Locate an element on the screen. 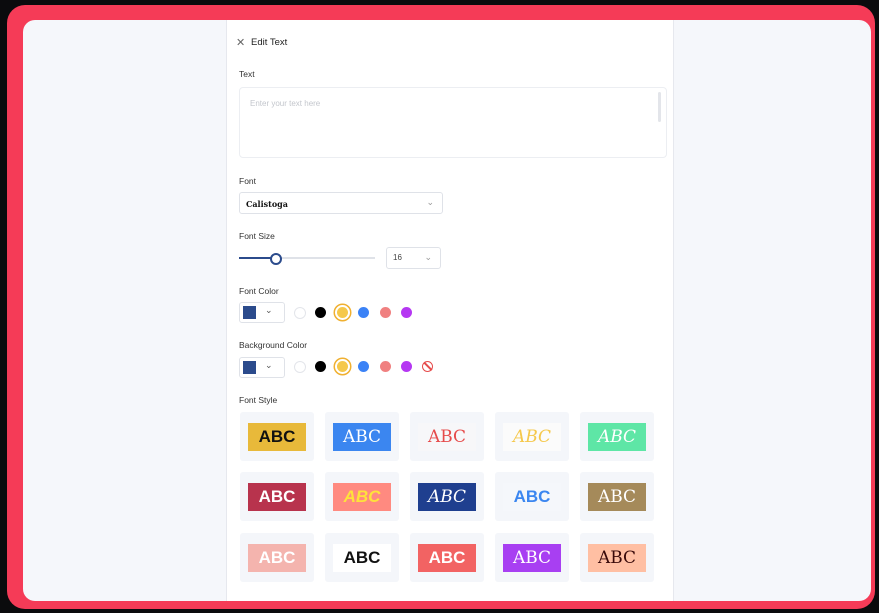 The image size is (879, 613). background-color-label: Background Color is located at coordinates (273, 345).